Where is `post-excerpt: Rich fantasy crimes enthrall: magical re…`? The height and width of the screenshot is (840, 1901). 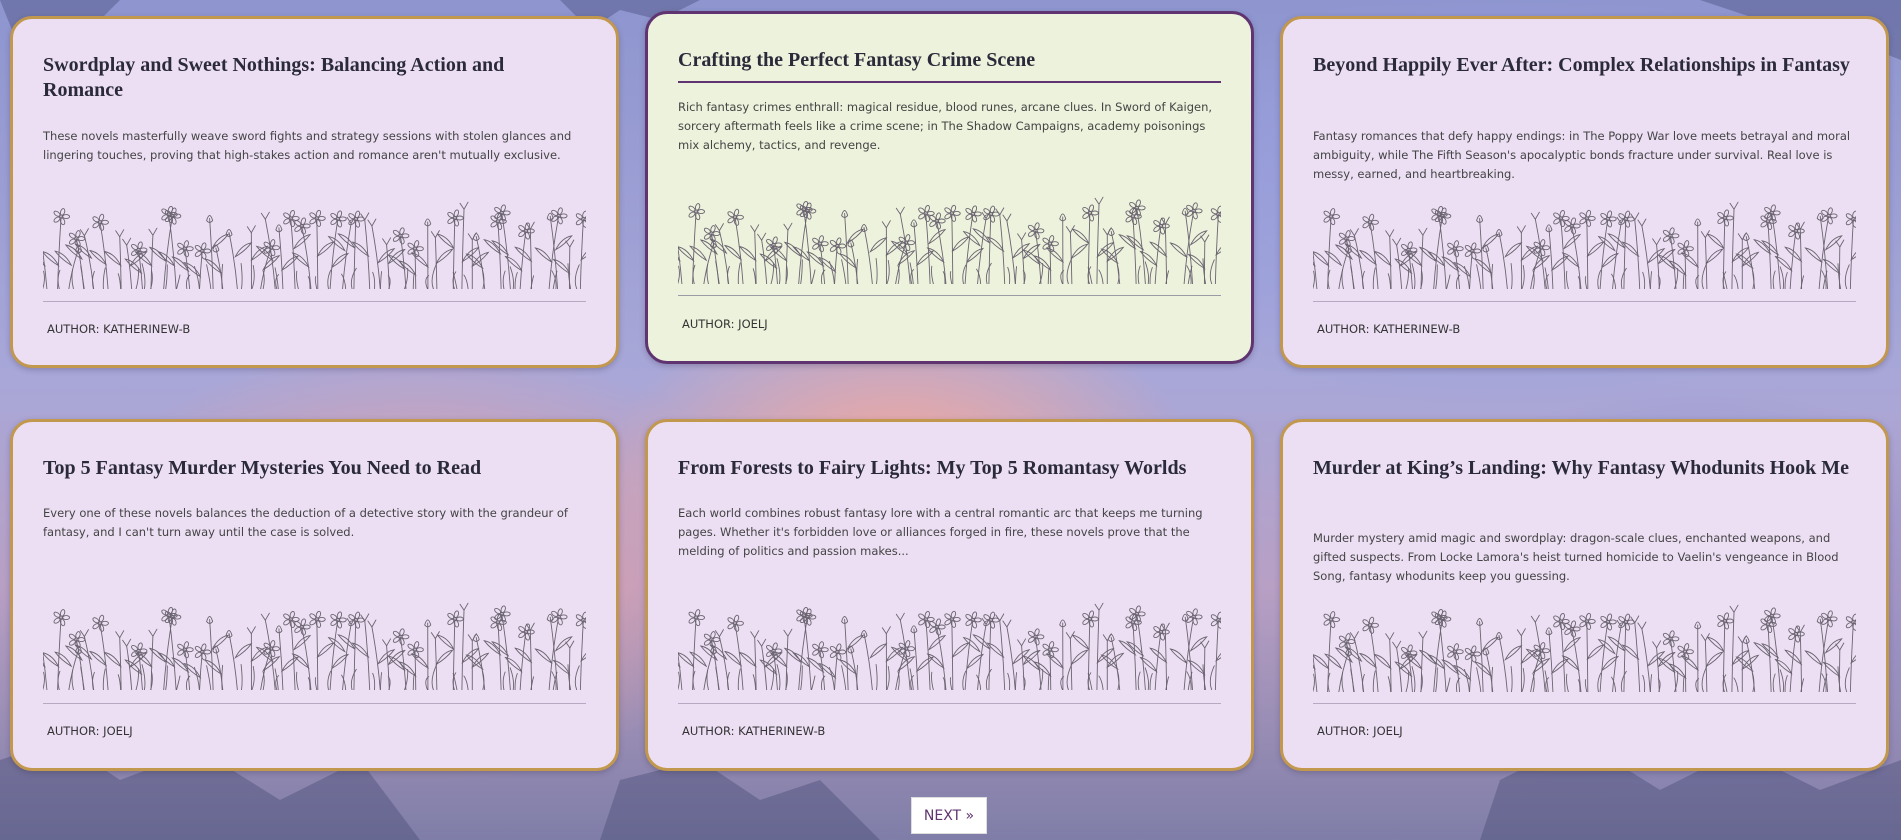 post-excerpt: Rich fantasy crimes enthrall: magical re… is located at coordinates (945, 126).